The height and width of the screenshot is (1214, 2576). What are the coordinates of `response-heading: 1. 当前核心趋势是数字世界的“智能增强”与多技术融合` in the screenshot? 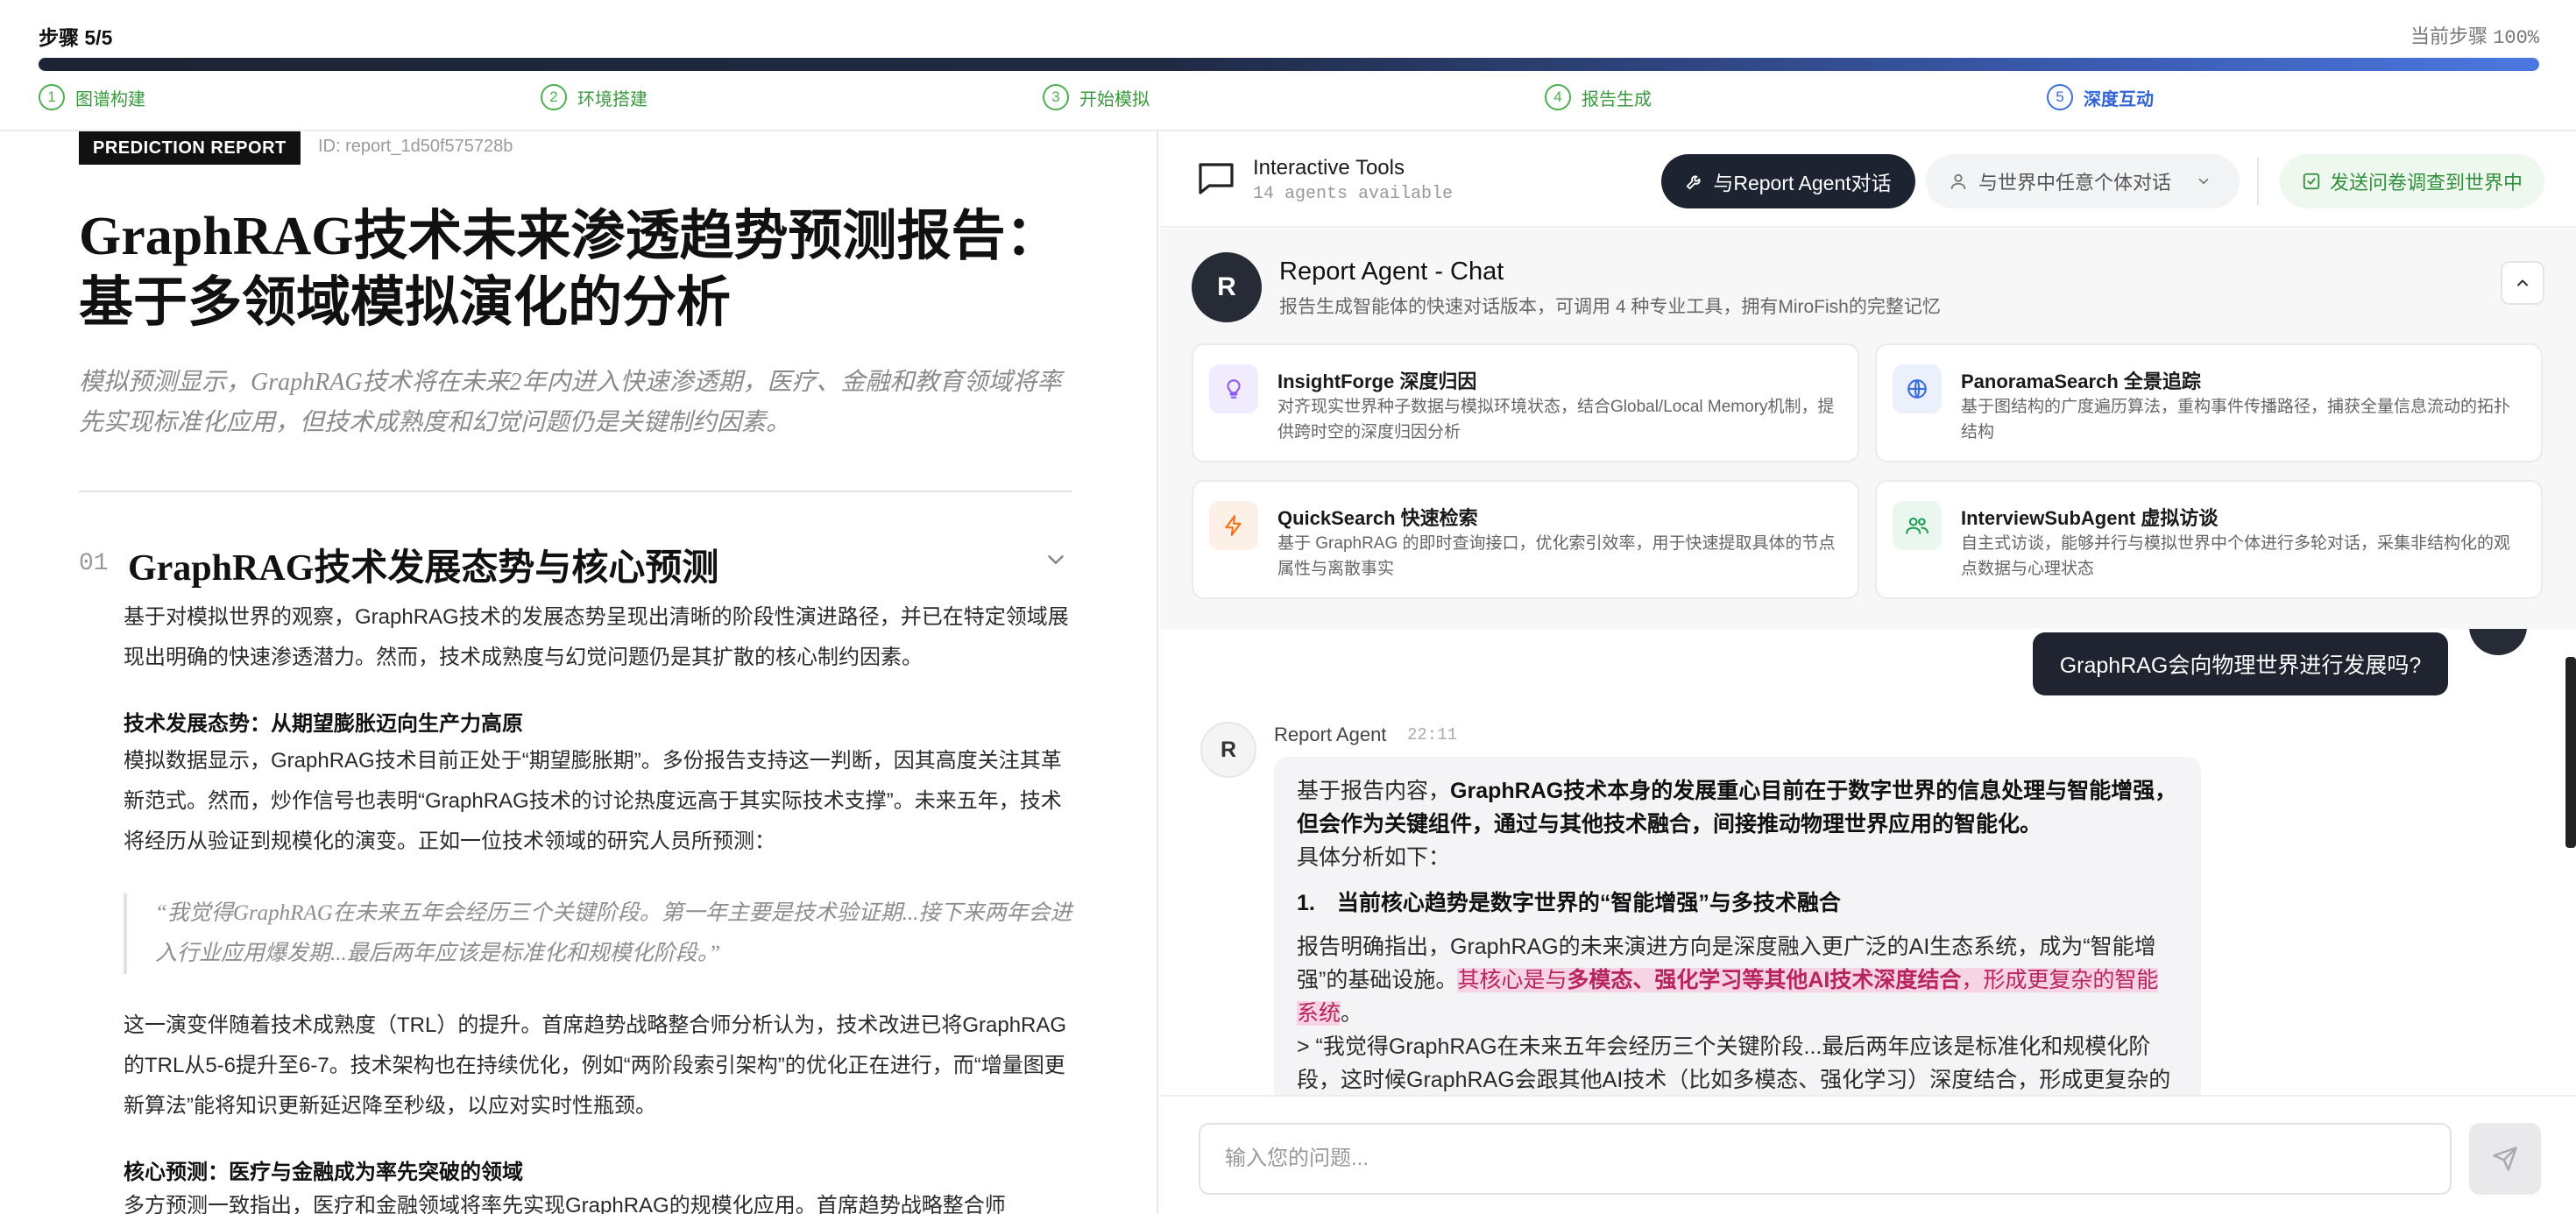 It's located at (1569, 903).